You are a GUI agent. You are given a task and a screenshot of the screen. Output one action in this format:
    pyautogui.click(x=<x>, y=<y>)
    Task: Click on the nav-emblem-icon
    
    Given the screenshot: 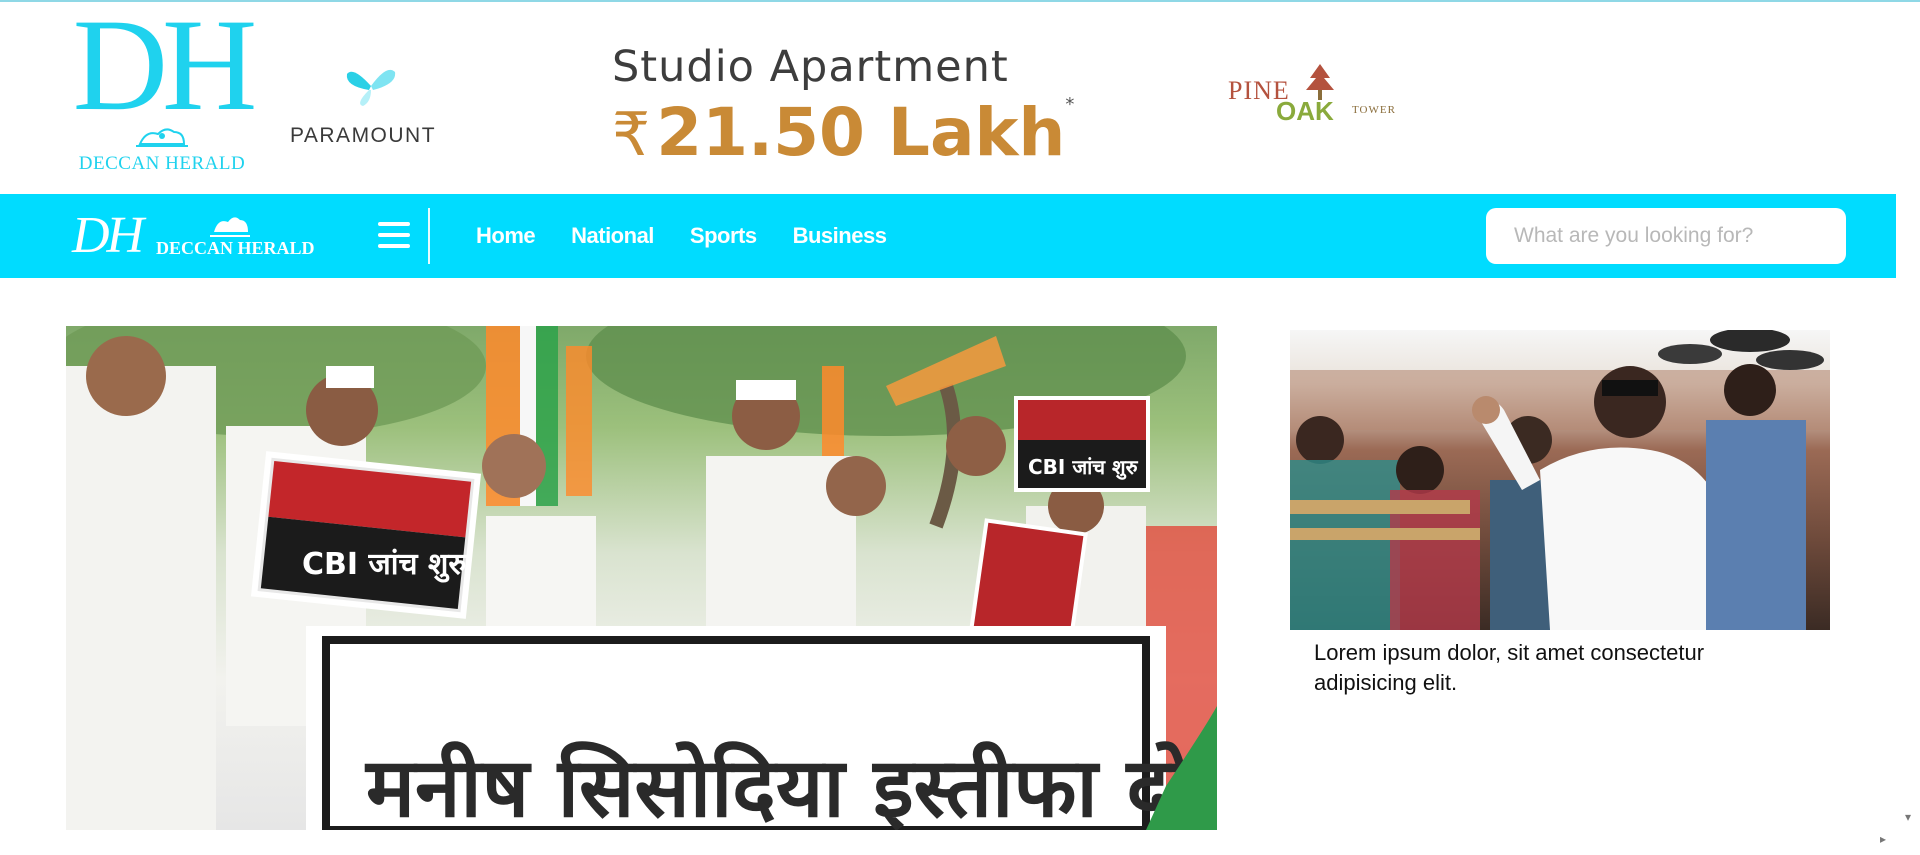 What is the action you would take?
    pyautogui.click(x=230, y=227)
    